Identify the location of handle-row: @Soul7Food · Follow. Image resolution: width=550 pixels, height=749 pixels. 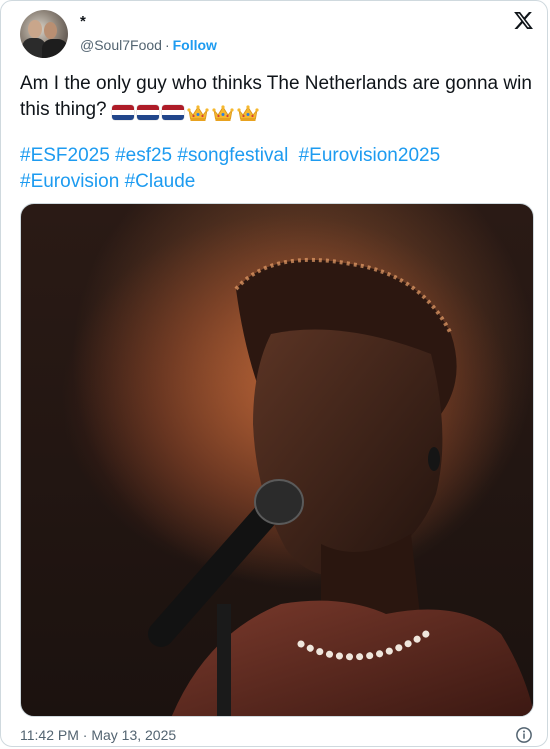
(148, 45).